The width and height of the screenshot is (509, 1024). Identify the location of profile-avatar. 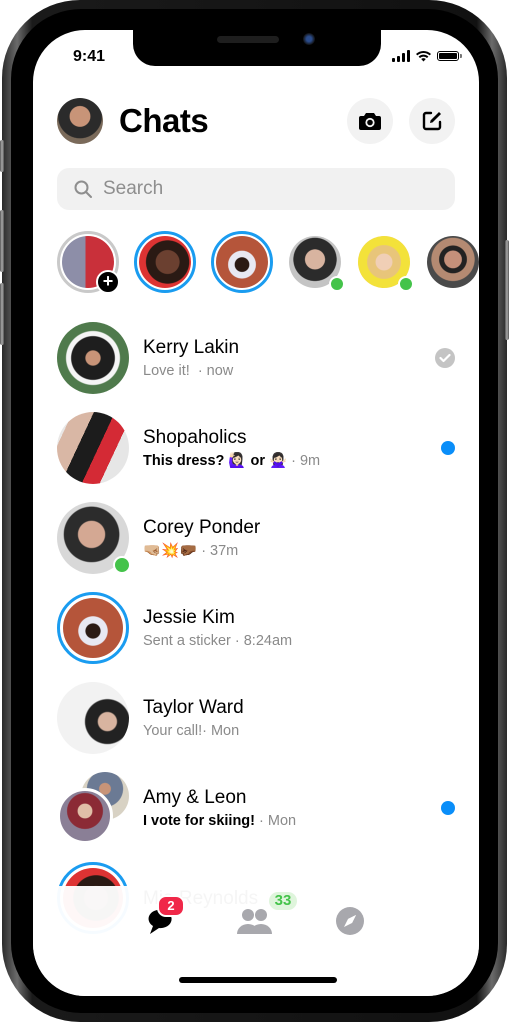
(80, 121).